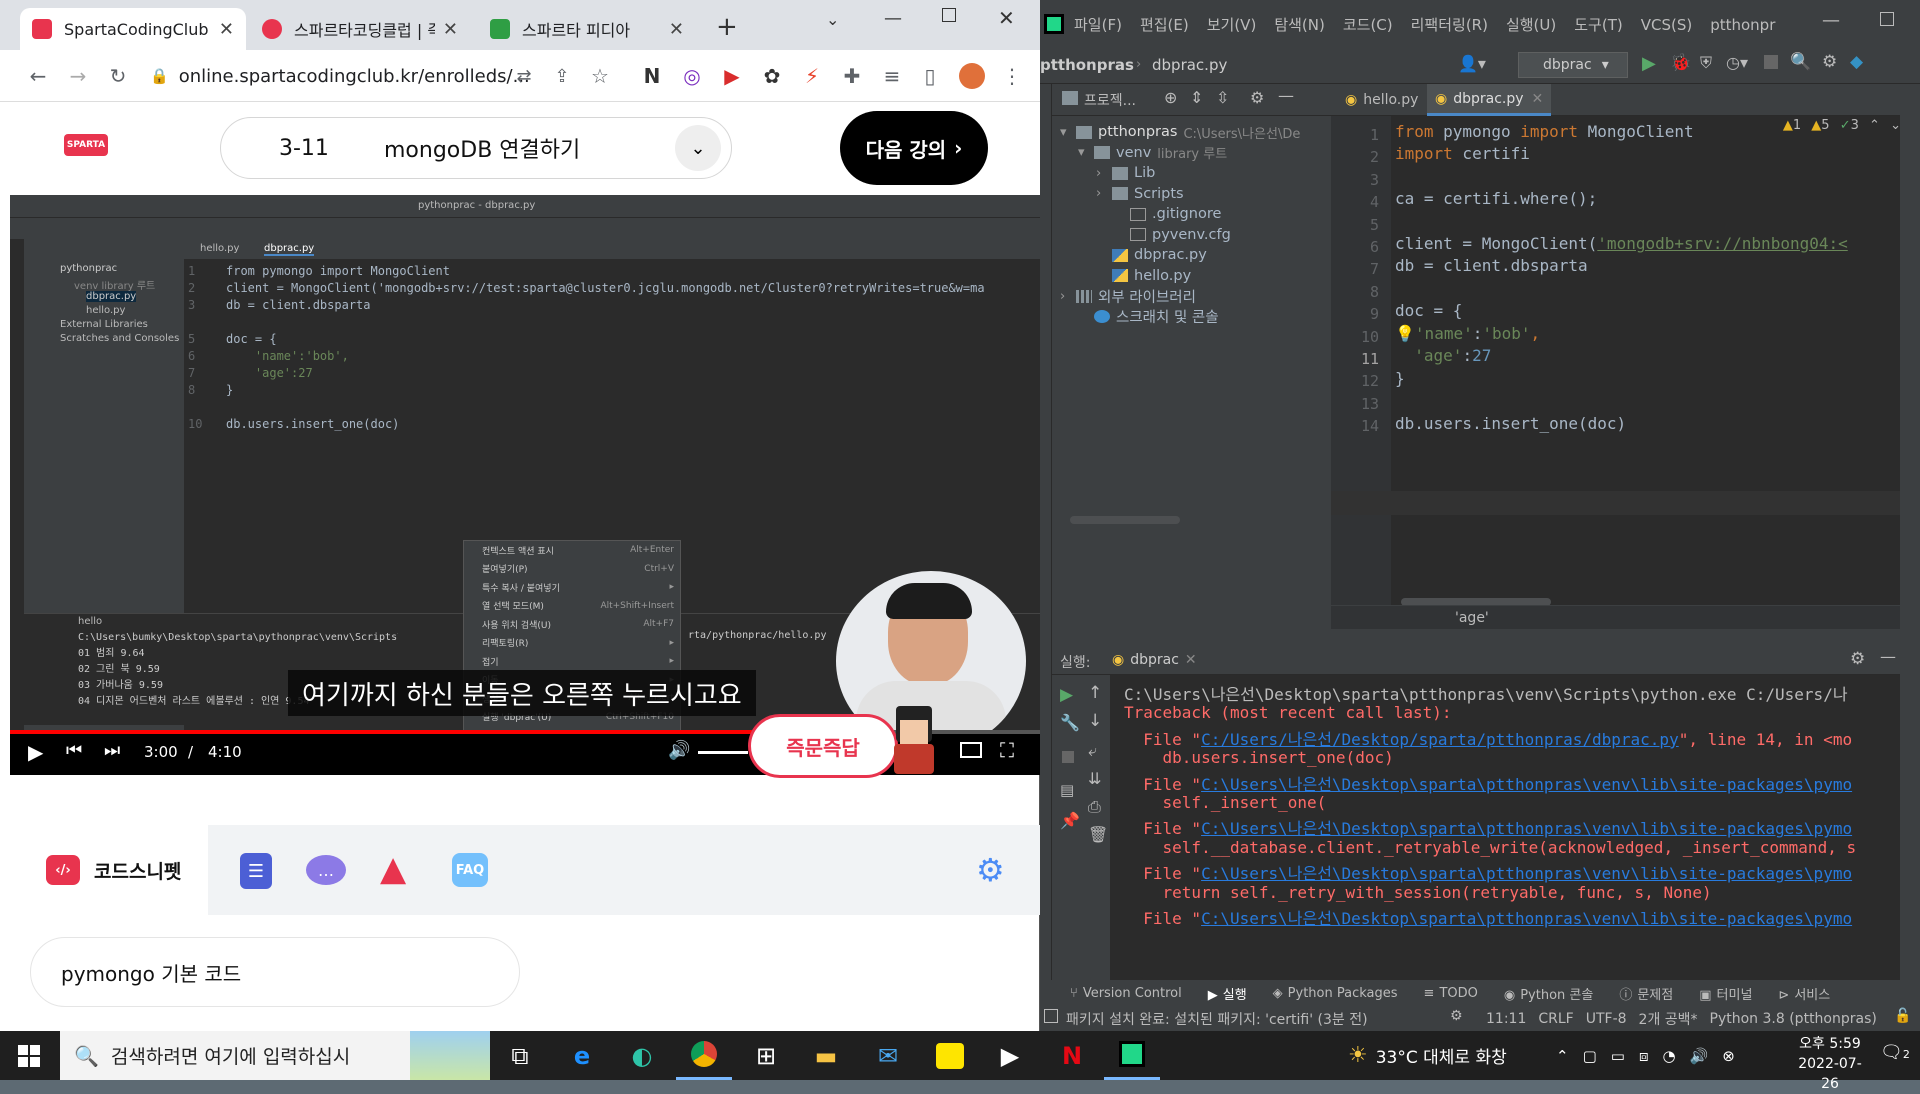 This screenshot has width=1920, height=1094. What do you see at coordinates (1007, 750) in the screenshot?
I see `fullscreen-icon: ⛶` at bounding box center [1007, 750].